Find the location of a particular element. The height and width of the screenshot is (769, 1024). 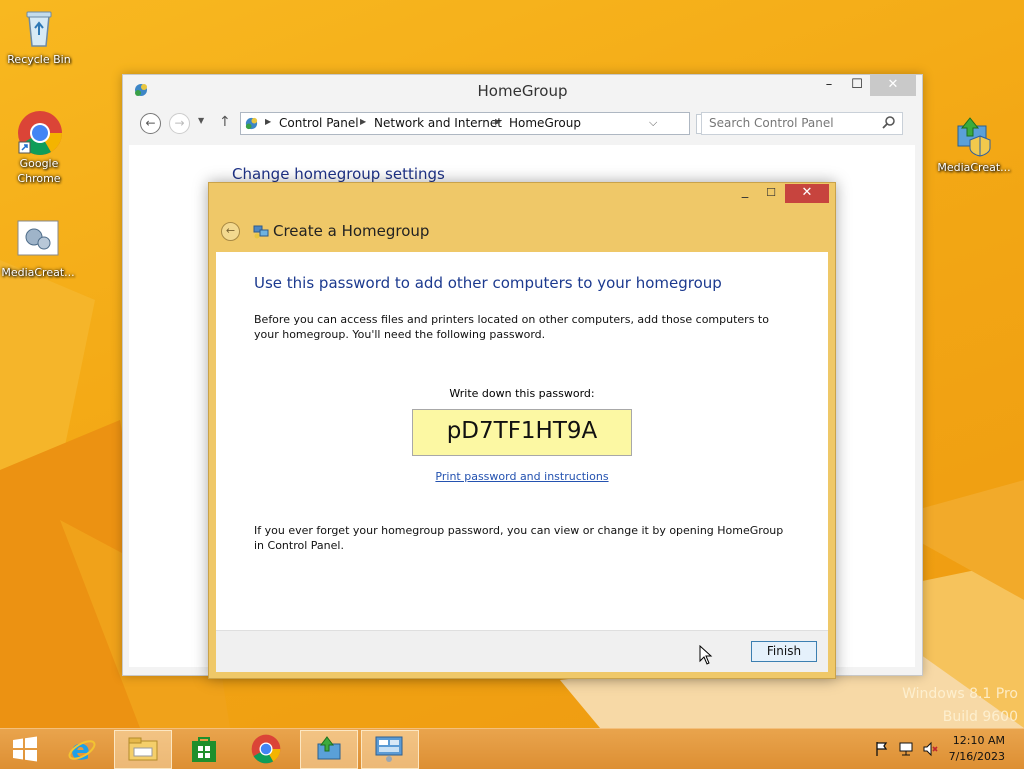

network-icon is located at coordinates (906, 749).